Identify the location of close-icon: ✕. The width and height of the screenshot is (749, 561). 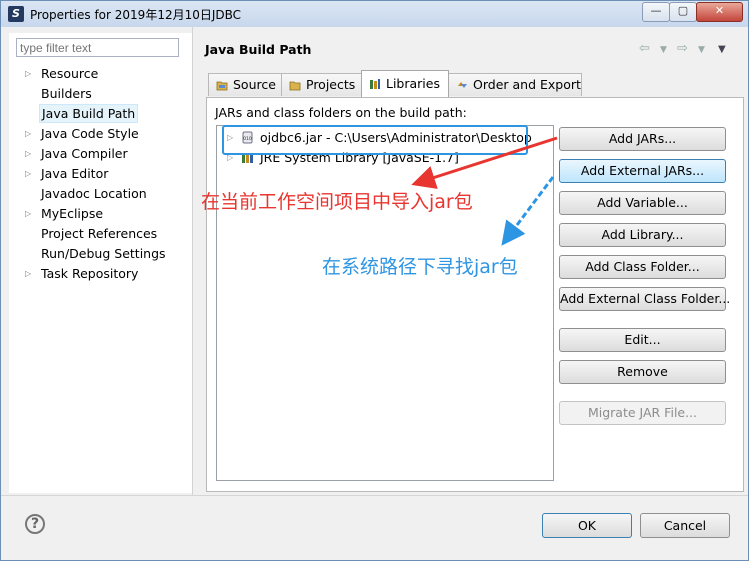
(719, 12).